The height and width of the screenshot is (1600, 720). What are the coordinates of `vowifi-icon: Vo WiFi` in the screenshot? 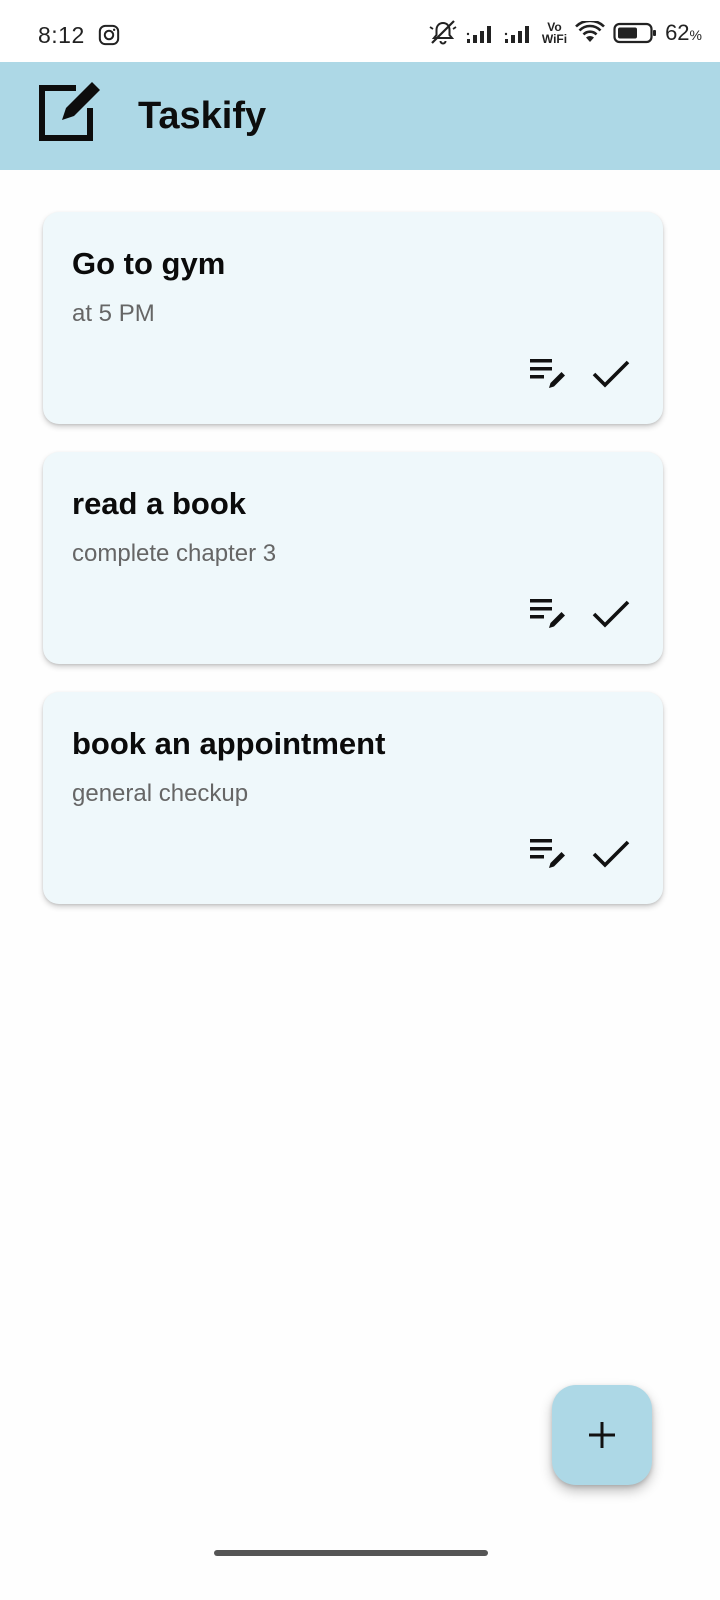 It's located at (554, 33).